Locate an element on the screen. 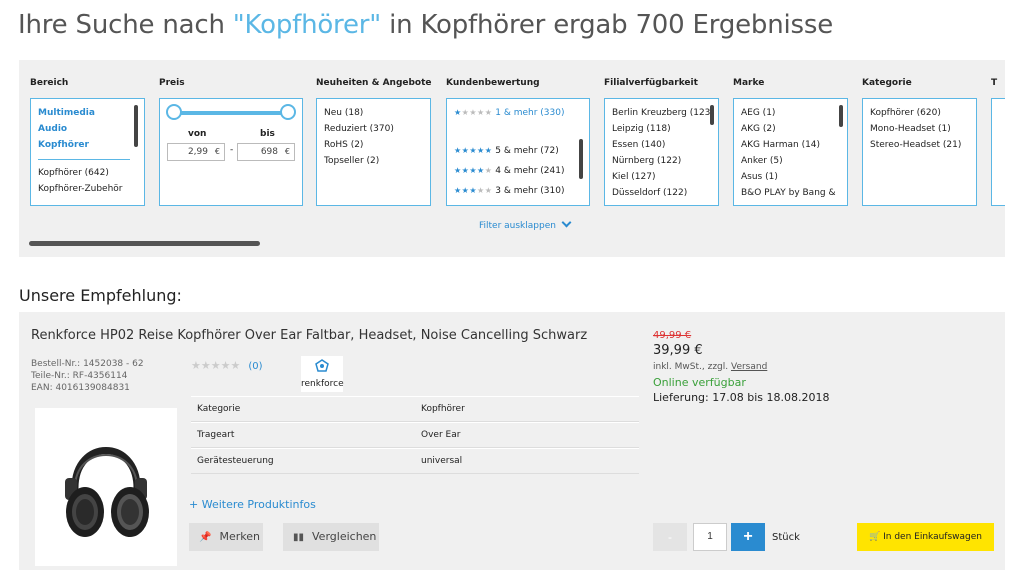 The height and width of the screenshot is (582, 1024). filter-title: Kundenbewertung is located at coordinates (493, 83).